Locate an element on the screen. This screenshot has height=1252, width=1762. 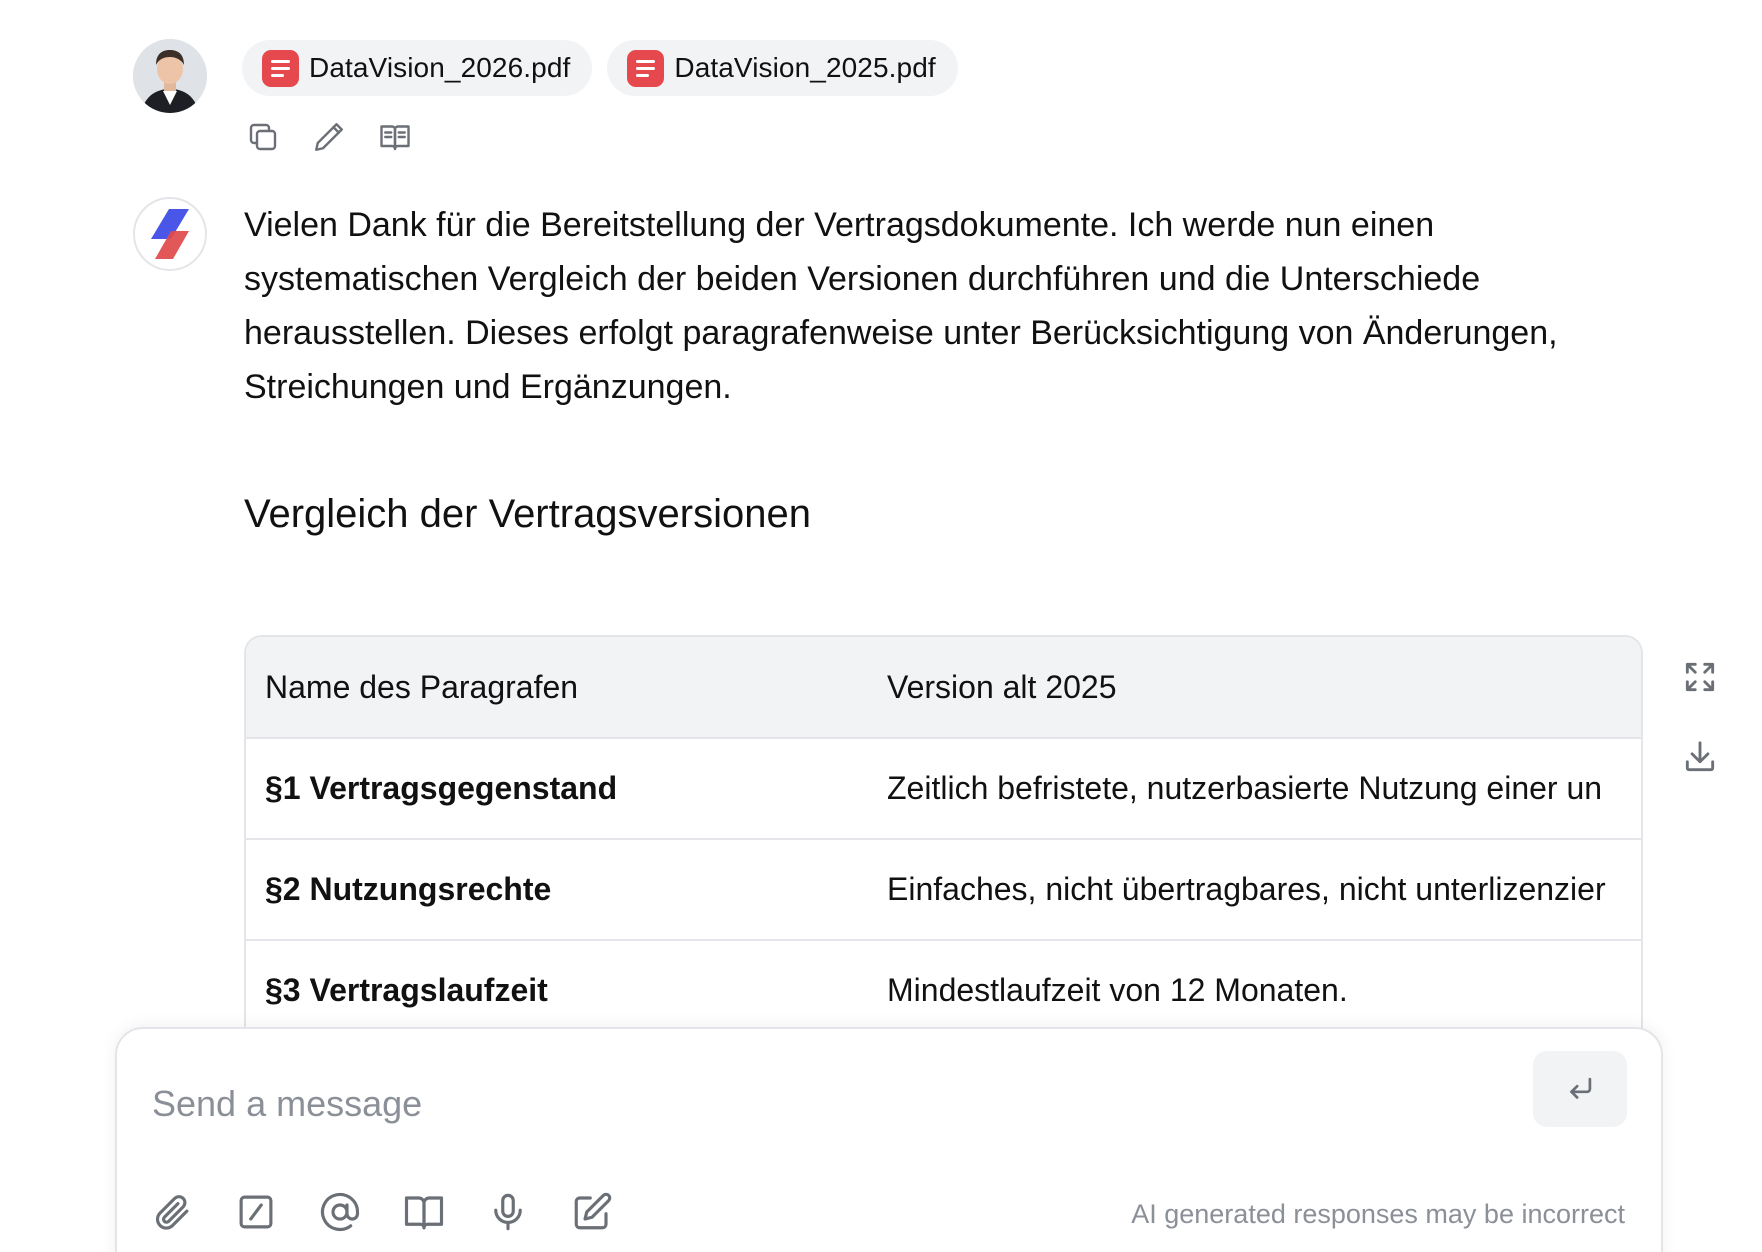
pencil-icon is located at coordinates (329, 137).